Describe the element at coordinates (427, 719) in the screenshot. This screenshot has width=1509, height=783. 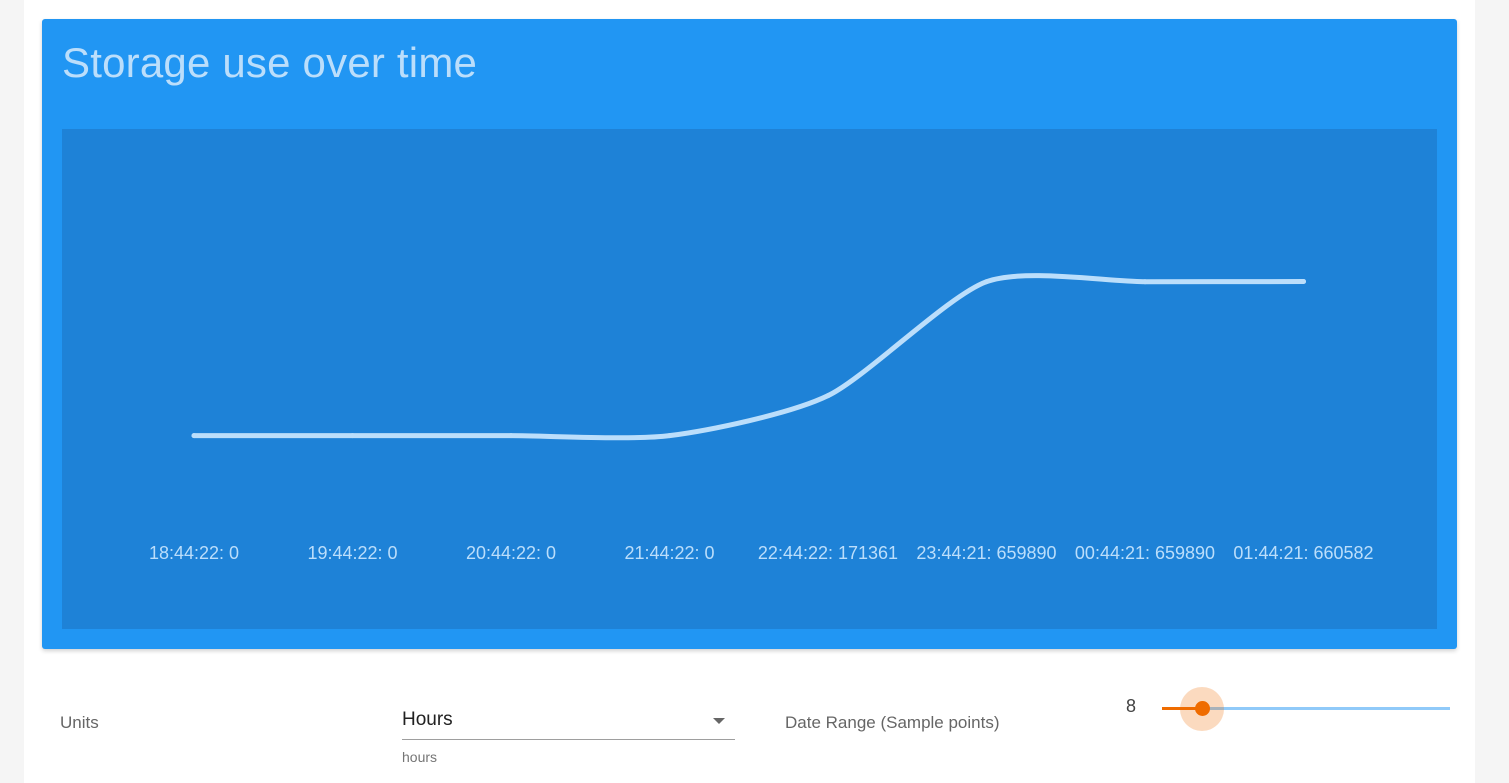
I see `units-select-value: Hours` at that location.